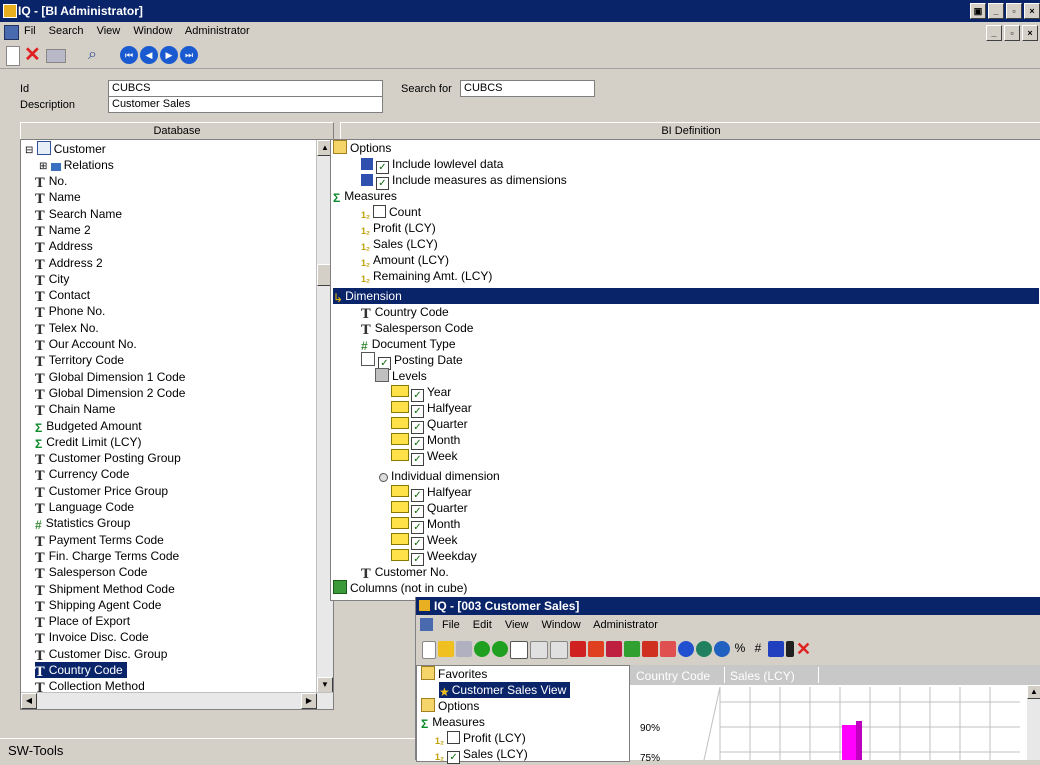 This screenshot has height=765, width=1040. Describe the element at coordinates (446, 649) in the screenshot. I see `favorite-star-icon` at that location.